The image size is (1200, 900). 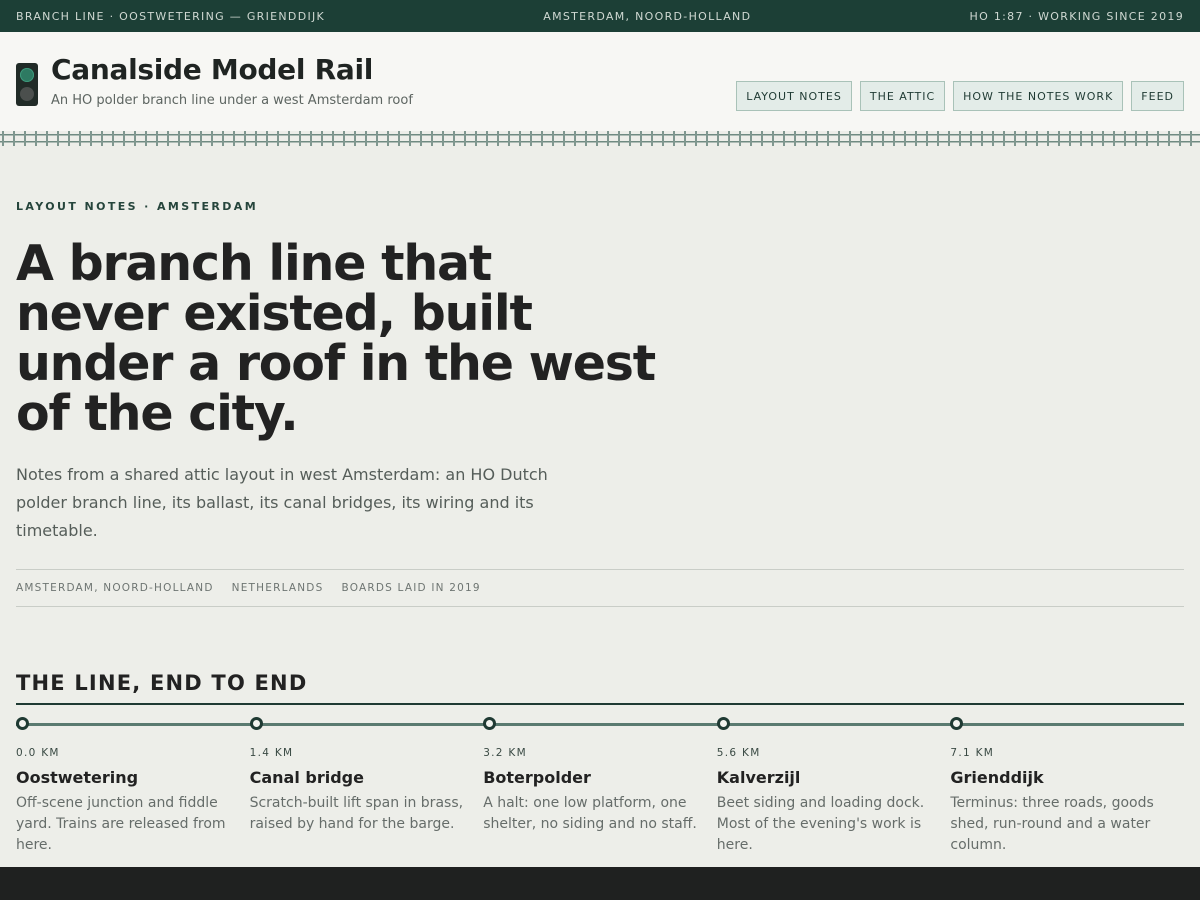 I want to click on site-footer, so click(x=600, y=883).